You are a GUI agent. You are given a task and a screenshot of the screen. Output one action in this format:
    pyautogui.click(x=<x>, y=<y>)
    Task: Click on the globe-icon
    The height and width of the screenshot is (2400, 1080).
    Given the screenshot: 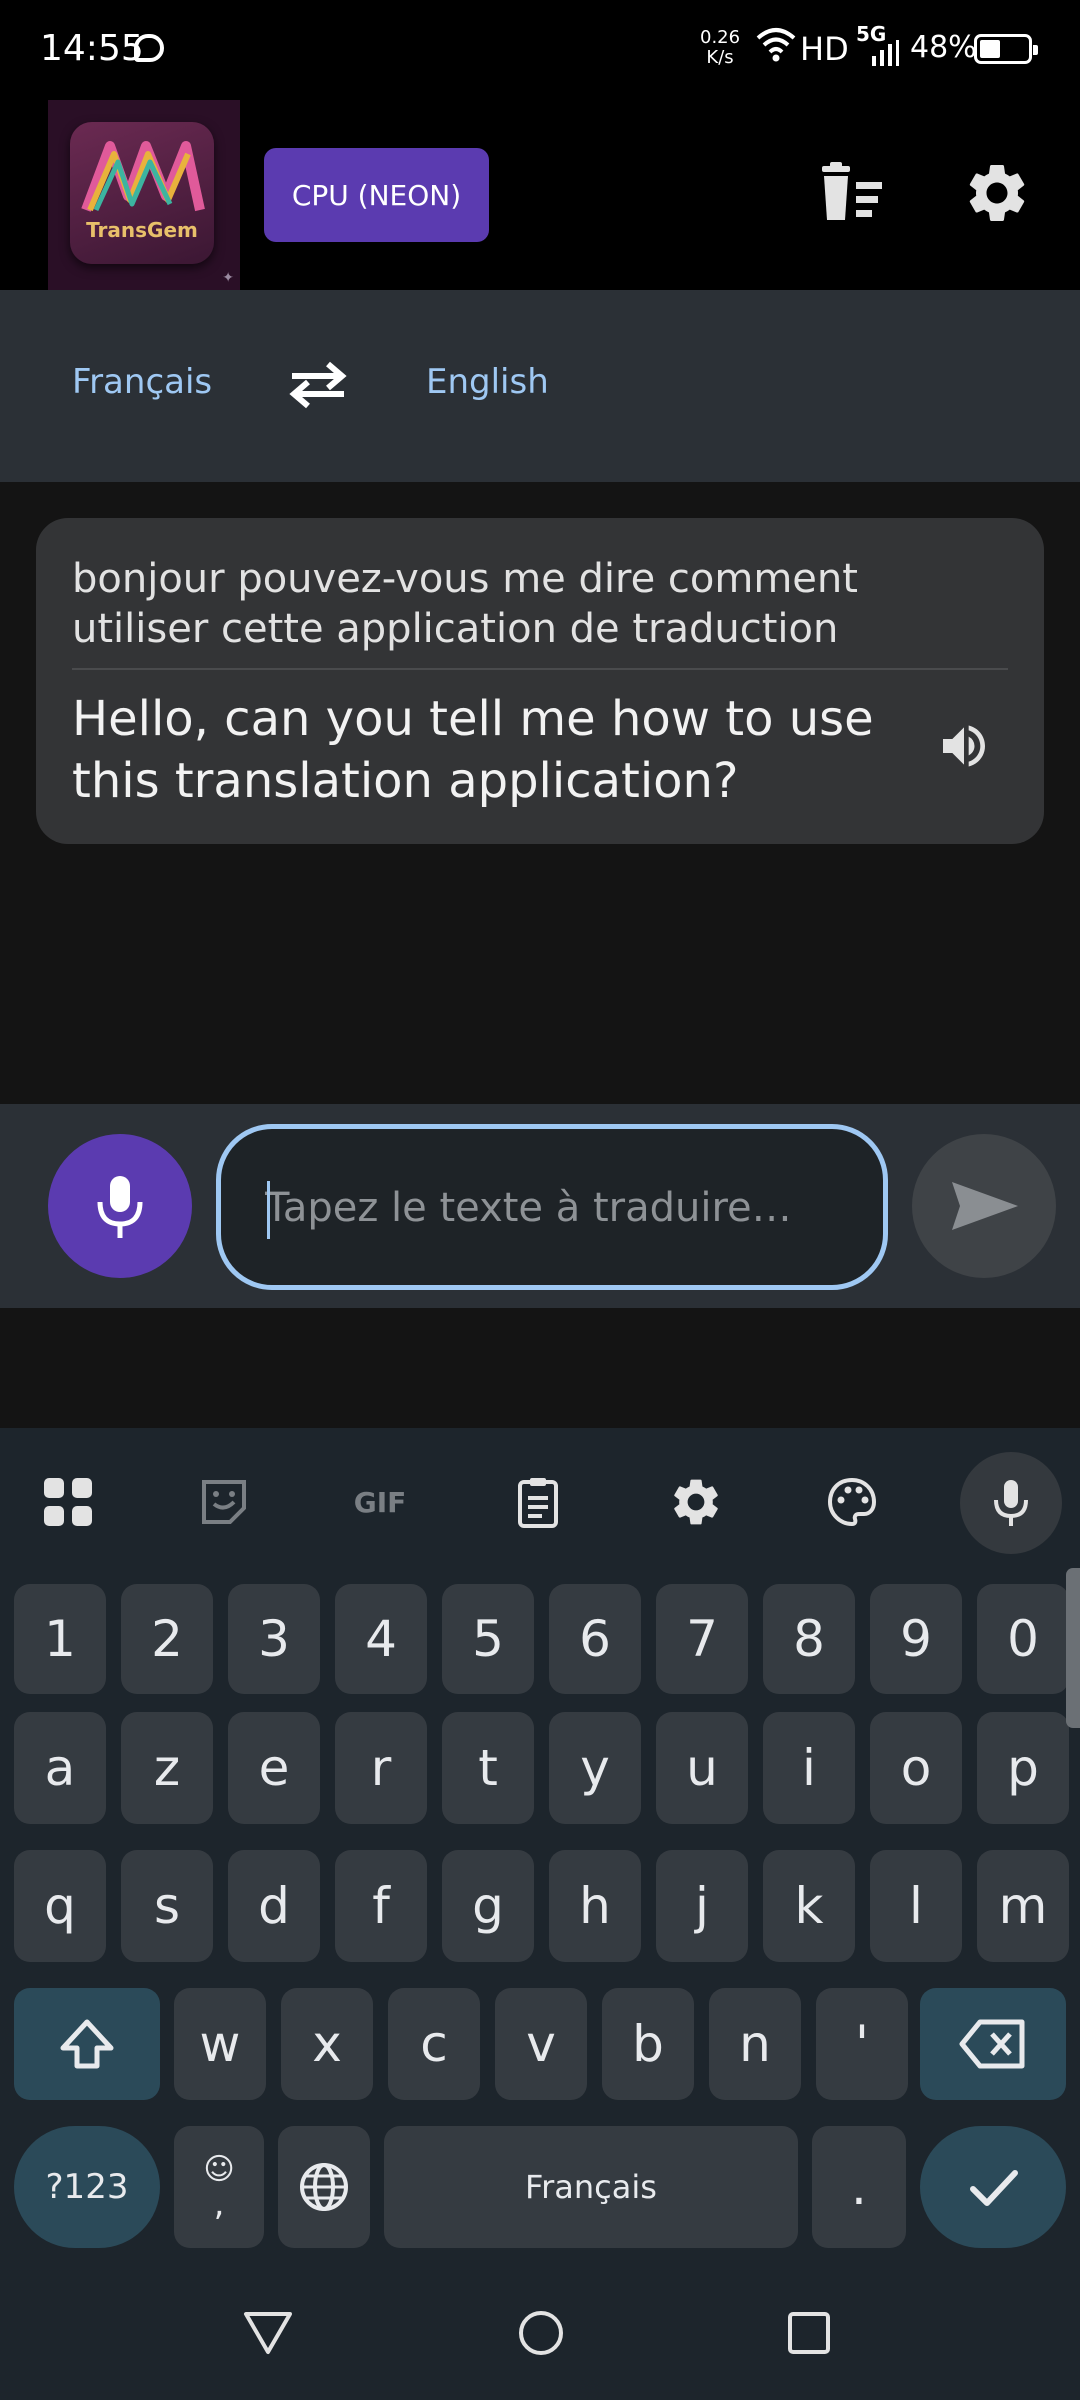 What is the action you would take?
    pyautogui.click(x=324, y=2187)
    